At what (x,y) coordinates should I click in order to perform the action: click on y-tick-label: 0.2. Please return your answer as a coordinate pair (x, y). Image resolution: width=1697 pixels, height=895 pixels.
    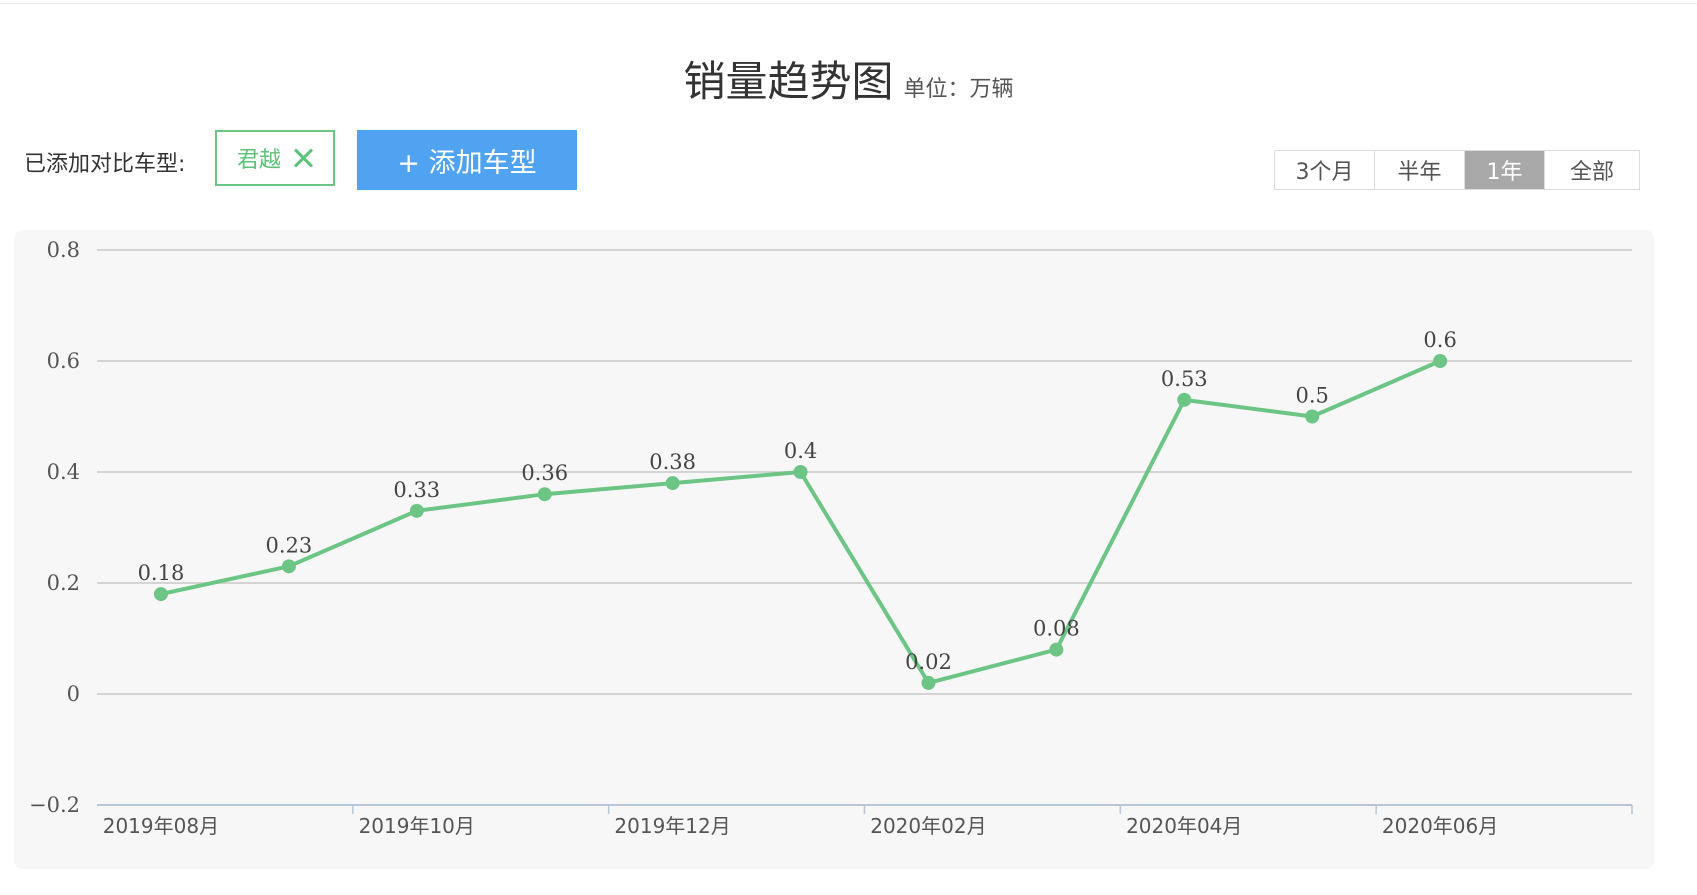
    Looking at the image, I should click on (63, 583).